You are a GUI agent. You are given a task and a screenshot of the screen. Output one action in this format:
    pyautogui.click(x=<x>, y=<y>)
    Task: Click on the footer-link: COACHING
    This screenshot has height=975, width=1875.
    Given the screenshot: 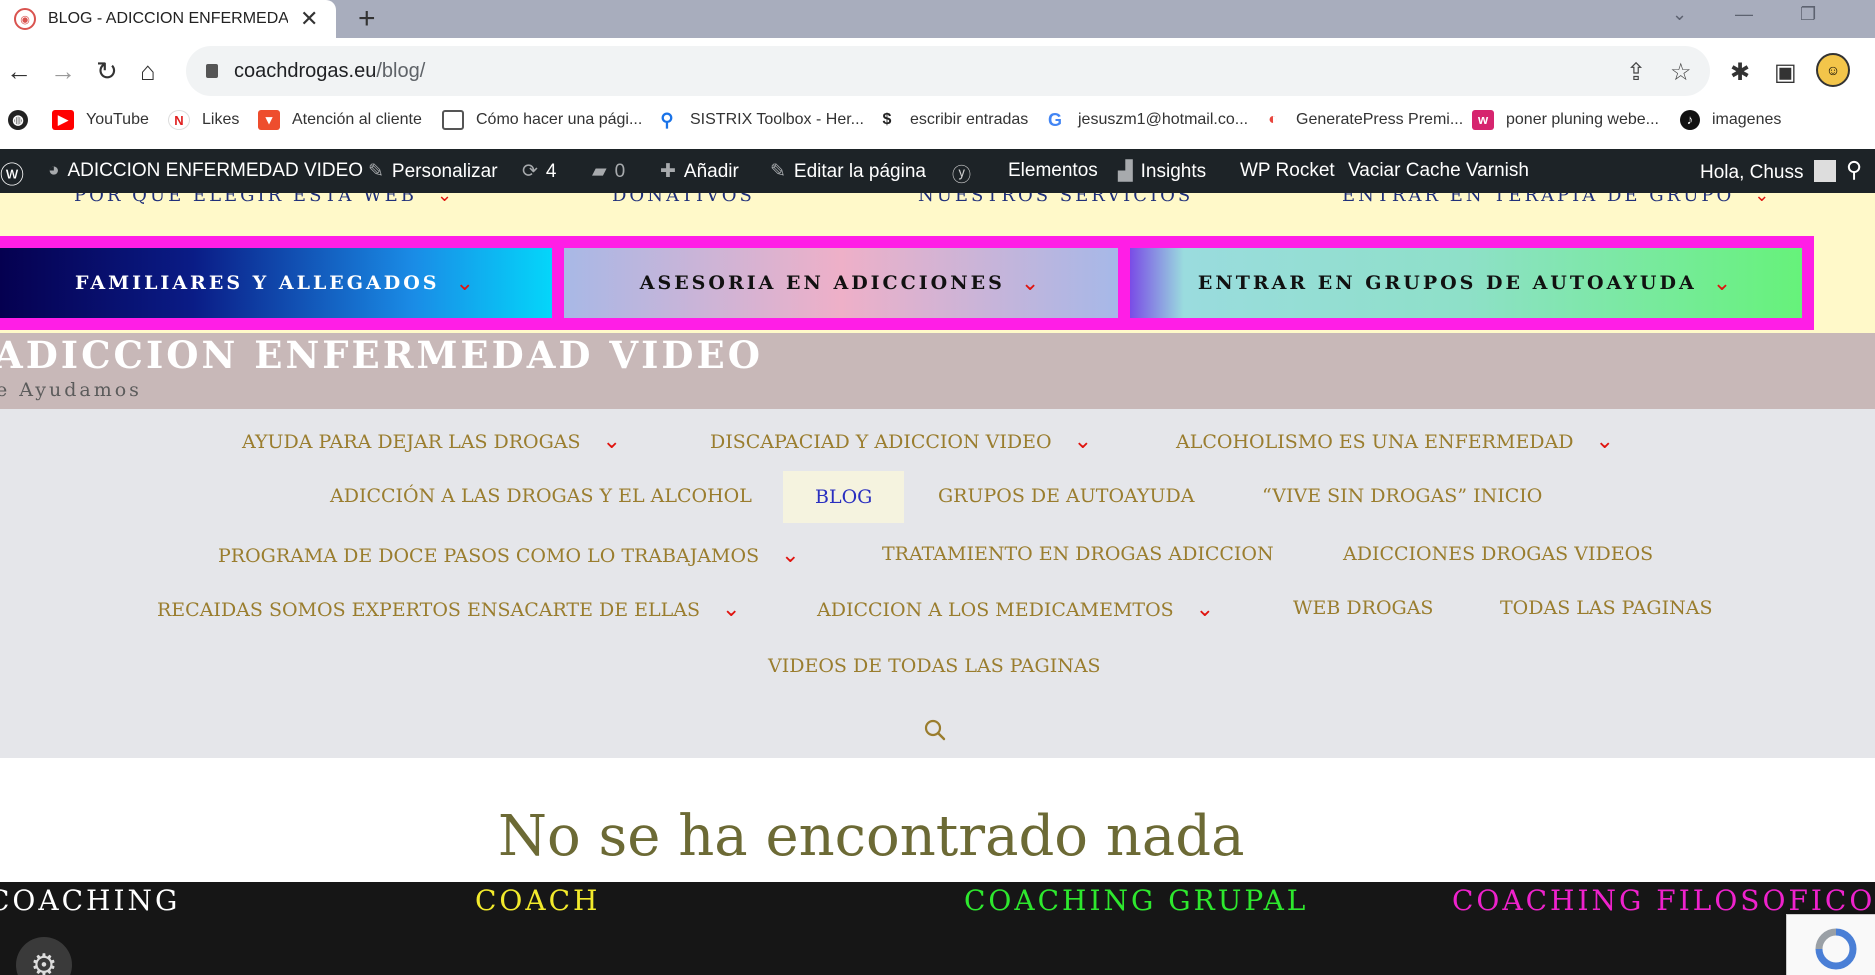 What is the action you would take?
    pyautogui.click(x=90, y=900)
    